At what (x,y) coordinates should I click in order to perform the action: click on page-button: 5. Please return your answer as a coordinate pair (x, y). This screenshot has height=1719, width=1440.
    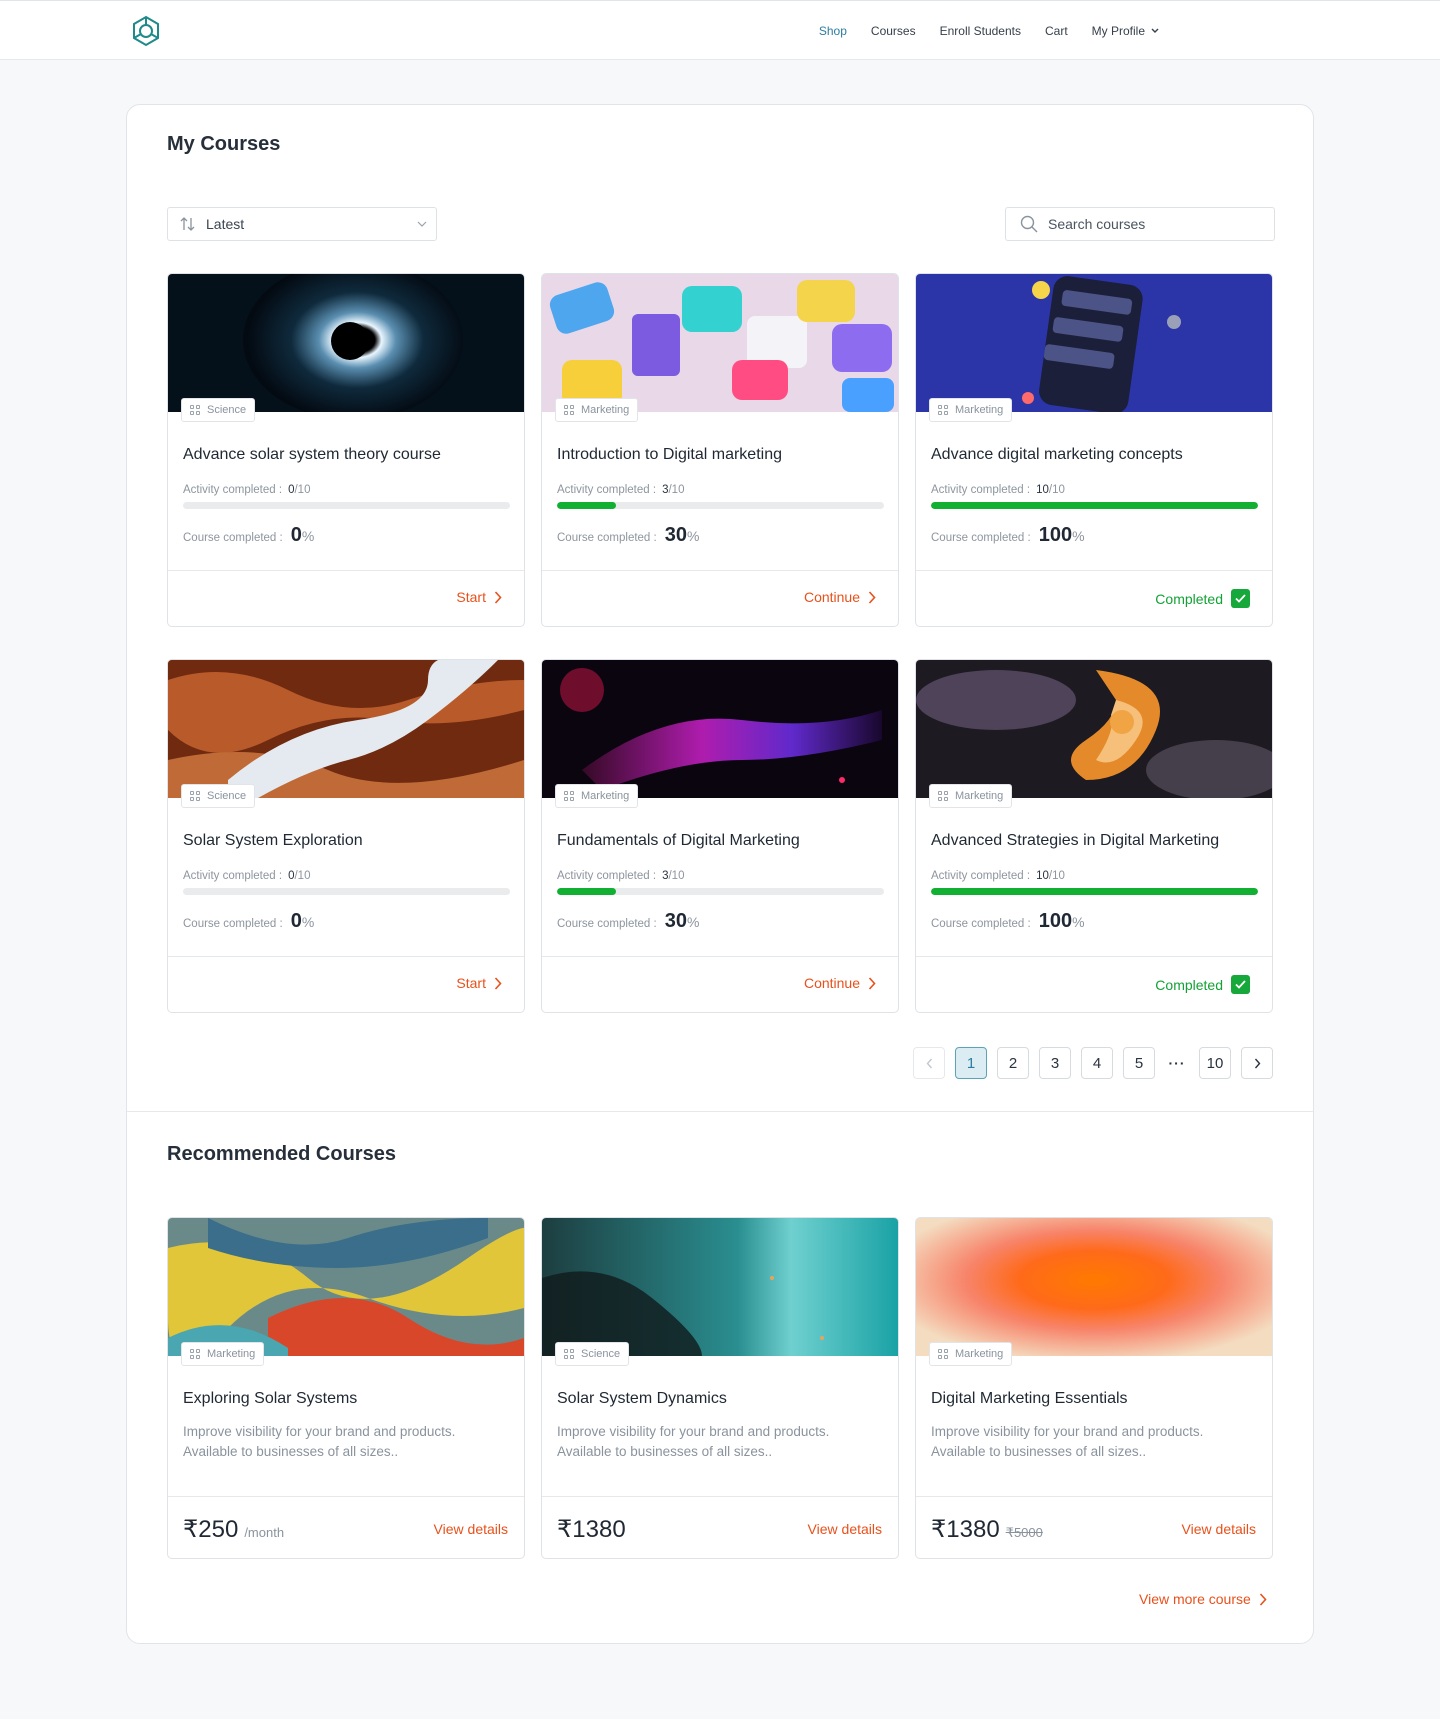
    Looking at the image, I should click on (1139, 1063).